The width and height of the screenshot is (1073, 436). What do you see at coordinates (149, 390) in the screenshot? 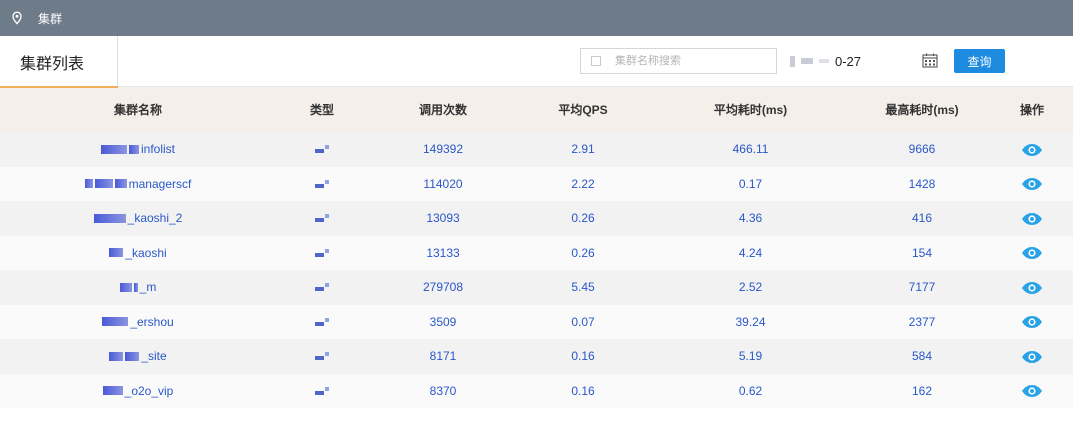
I see `cluster-name: _o2o_vip` at bounding box center [149, 390].